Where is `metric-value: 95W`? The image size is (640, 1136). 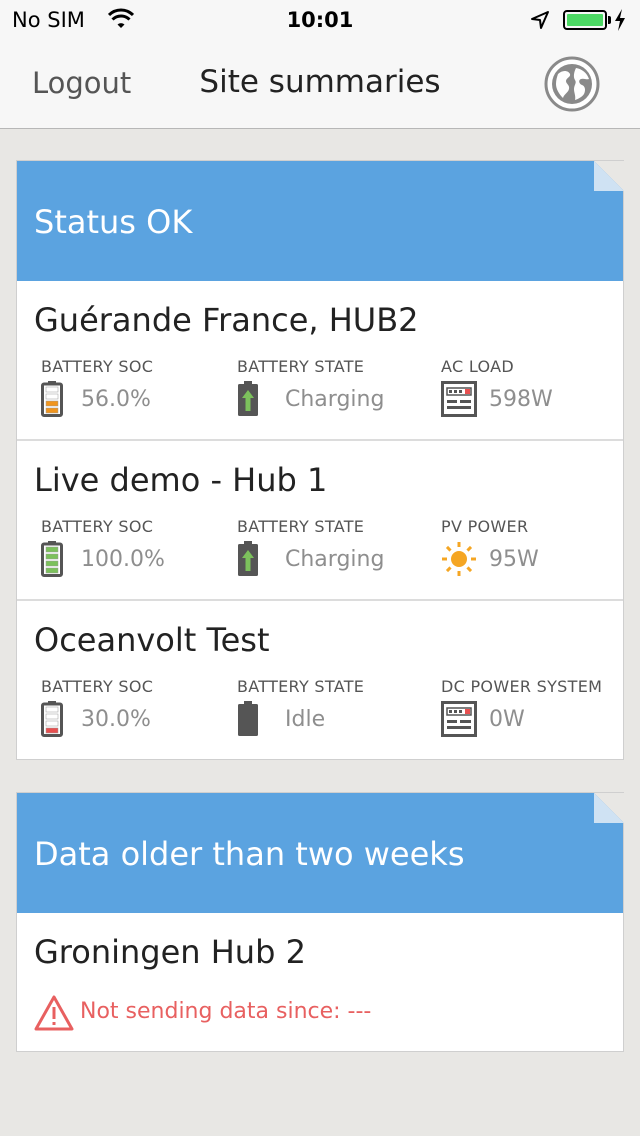 metric-value: 95W is located at coordinates (514, 559).